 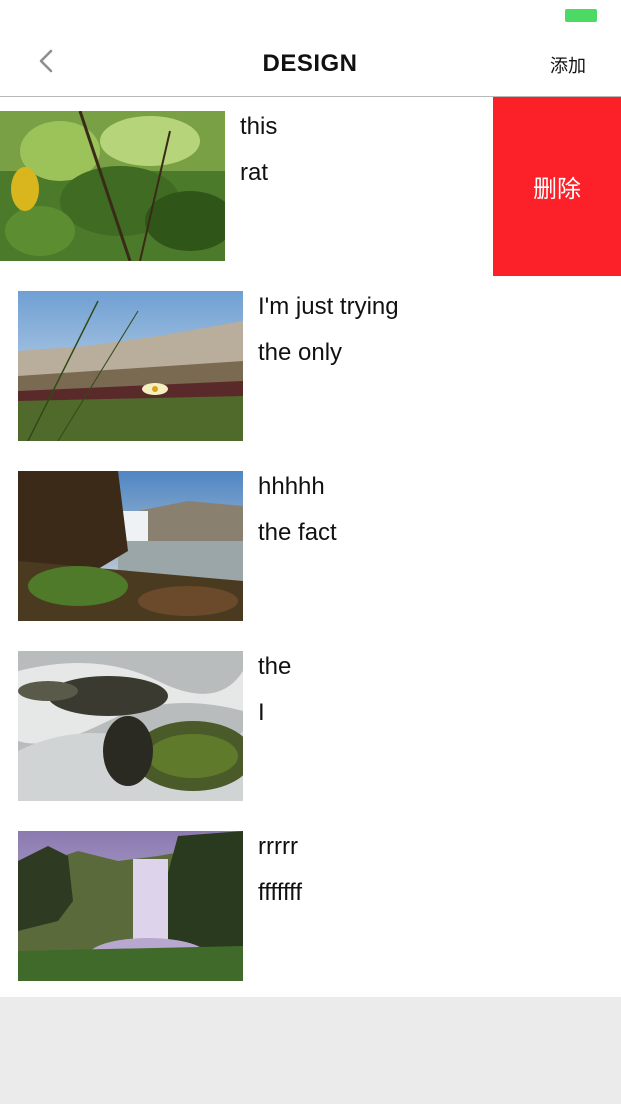 What do you see at coordinates (275, 666) in the screenshot?
I see `item-title: the` at bounding box center [275, 666].